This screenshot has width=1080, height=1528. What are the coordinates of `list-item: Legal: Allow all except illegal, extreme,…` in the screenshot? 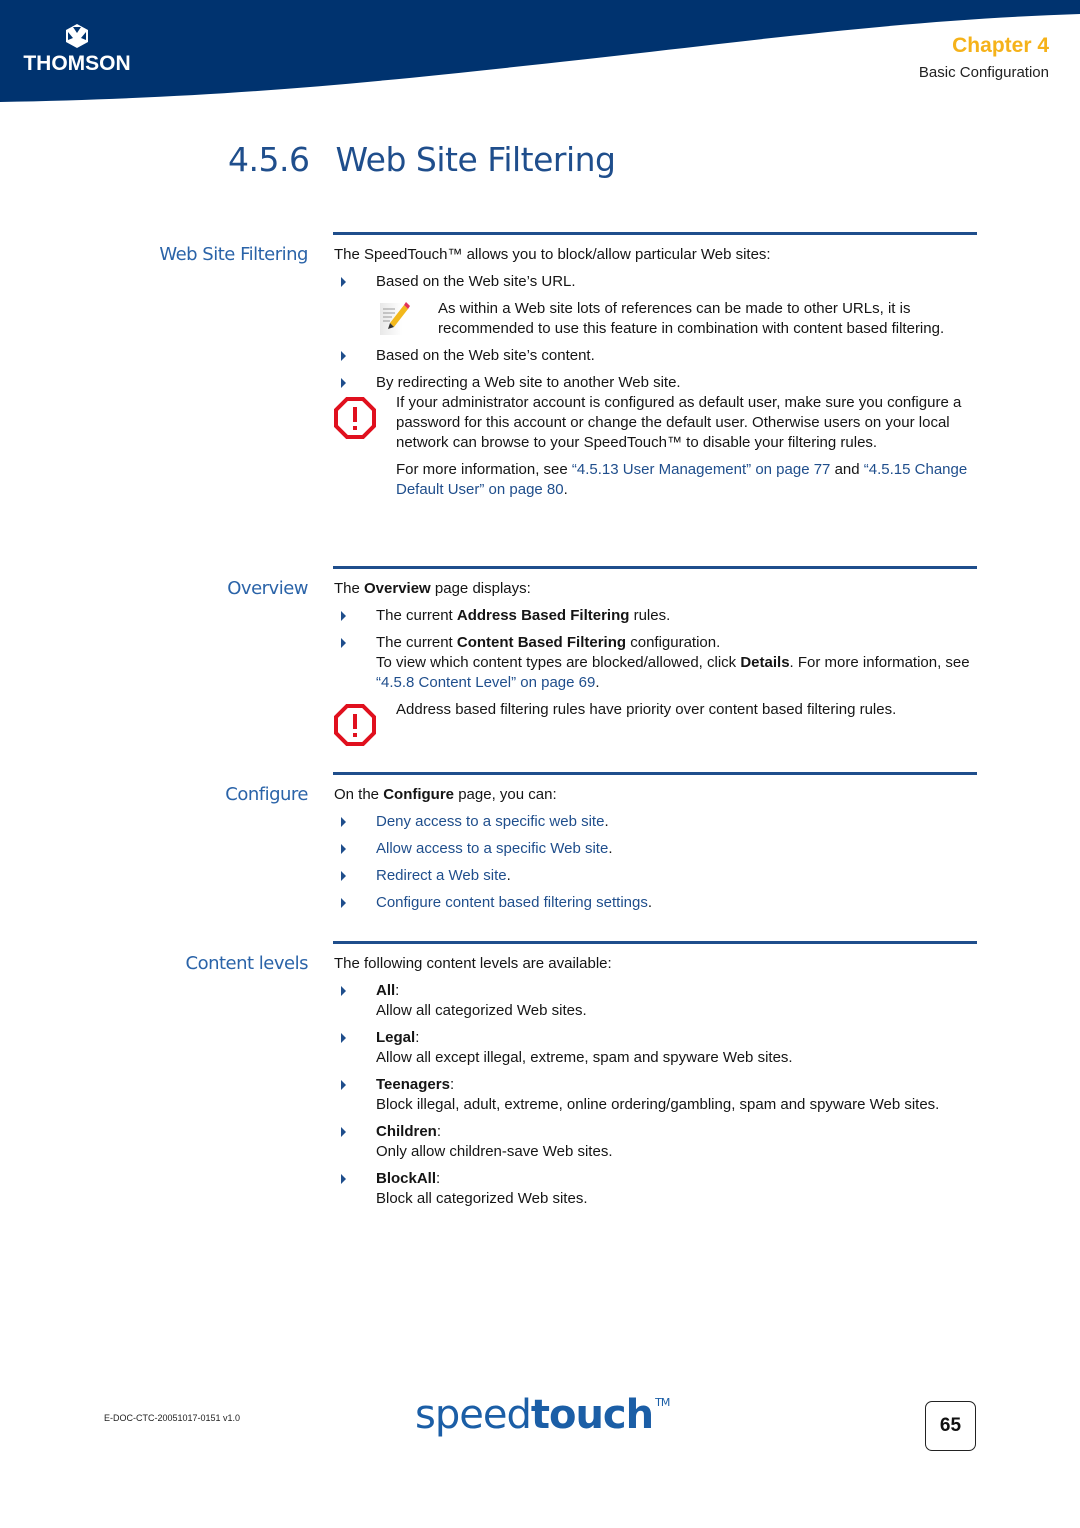 It's located at (656, 1048).